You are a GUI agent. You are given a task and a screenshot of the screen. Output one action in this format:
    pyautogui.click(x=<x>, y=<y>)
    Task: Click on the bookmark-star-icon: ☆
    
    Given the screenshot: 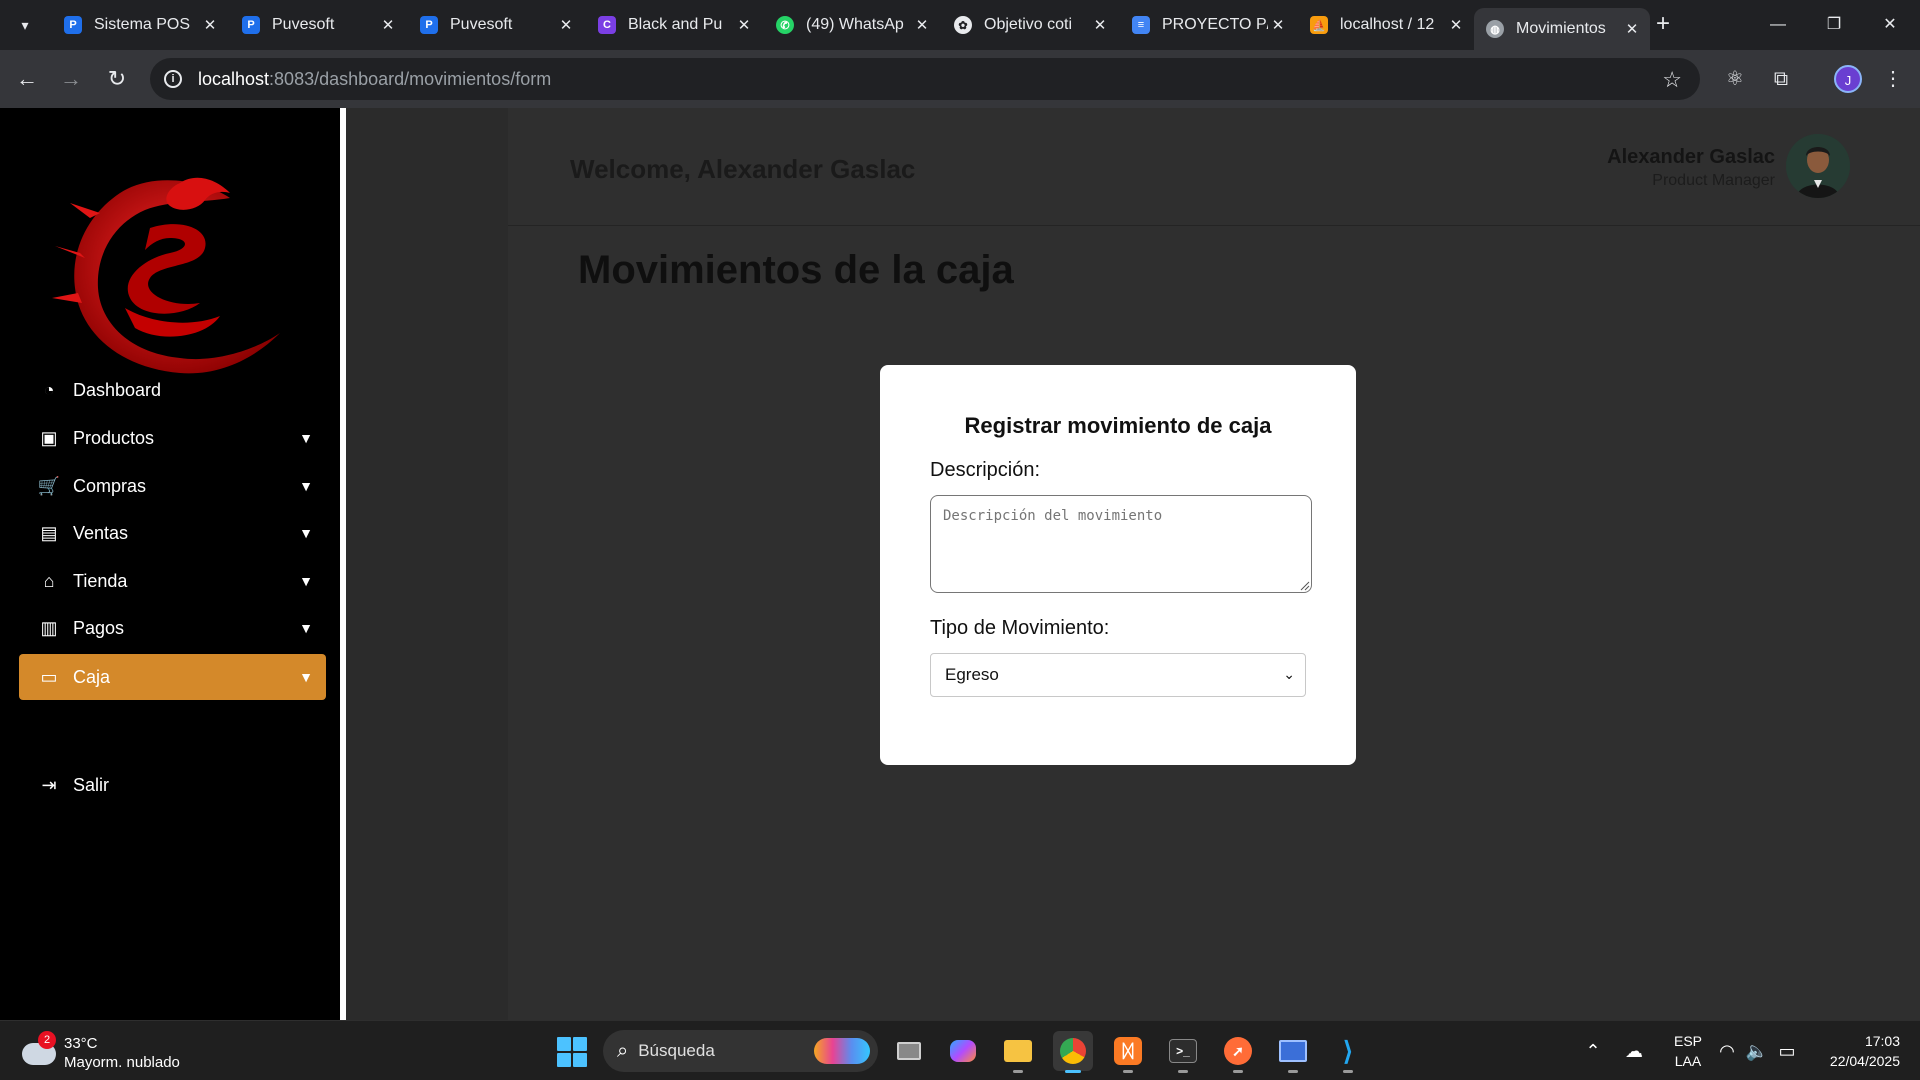 What is the action you would take?
    pyautogui.click(x=1672, y=80)
    